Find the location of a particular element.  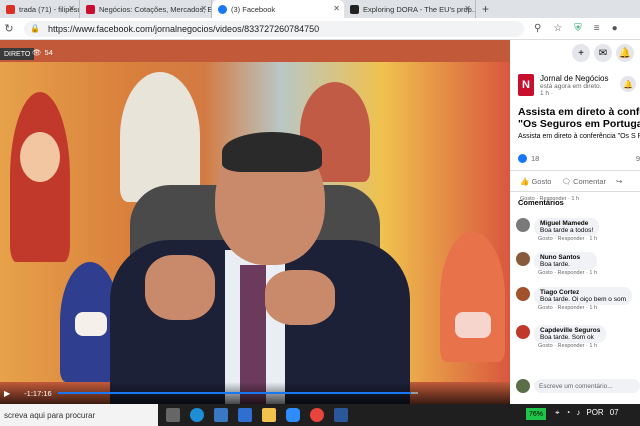

new-tab-button: + is located at coordinates (485, 9).